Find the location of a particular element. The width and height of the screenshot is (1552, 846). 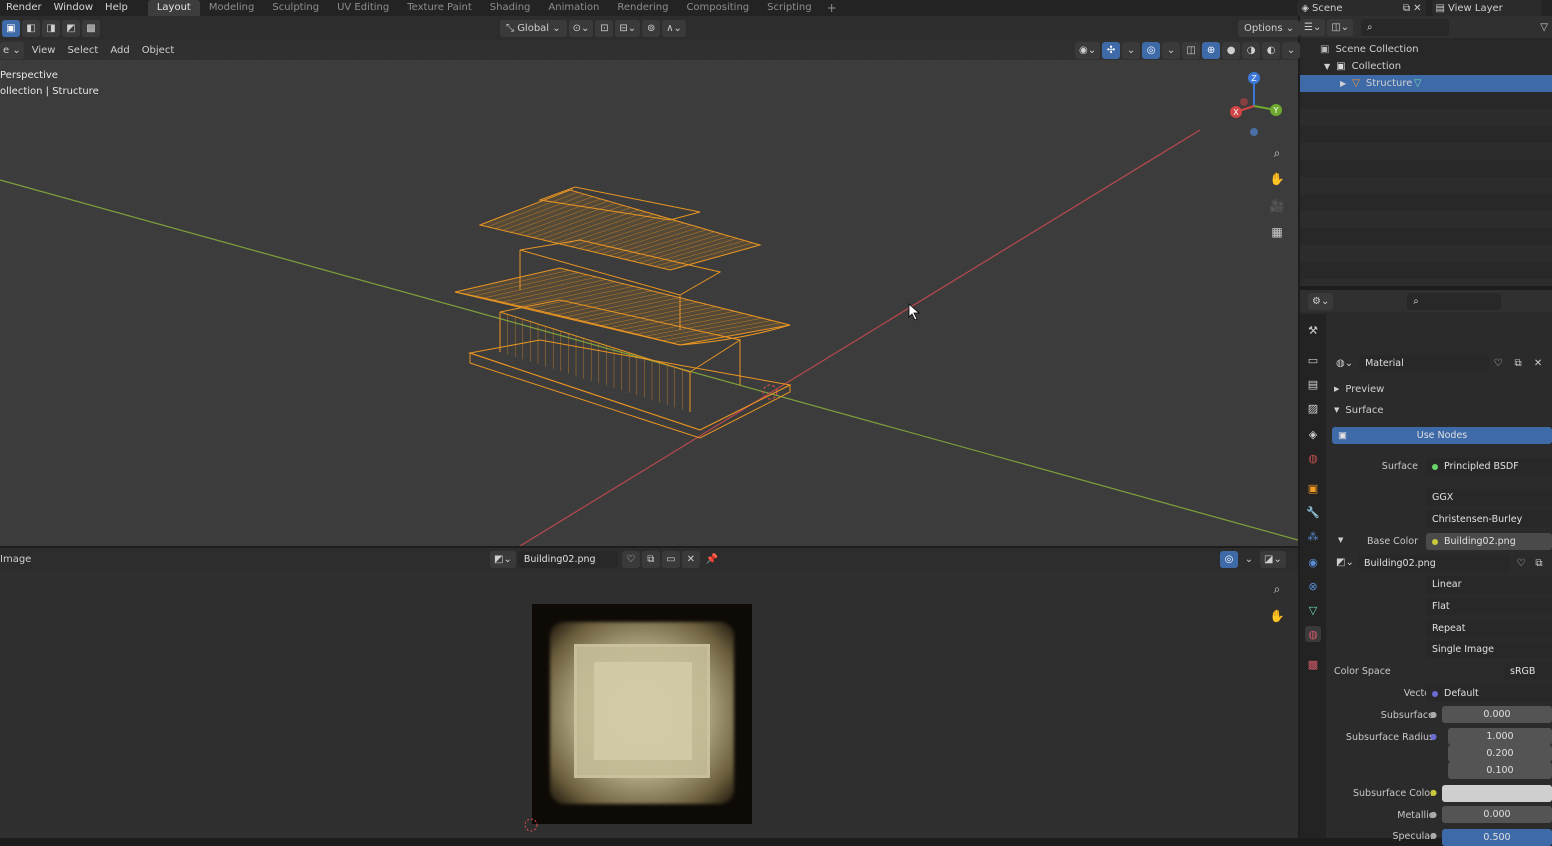

navigation-gizmo: Z Y X is located at coordinates (1257, 105).